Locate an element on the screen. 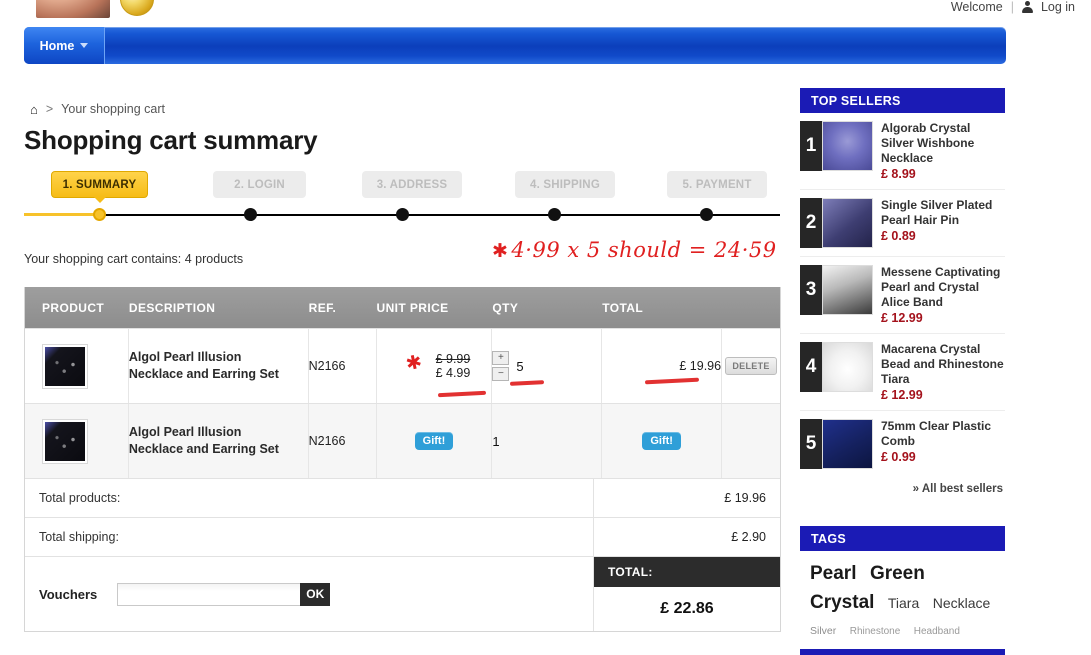  seller-rank: 5 is located at coordinates (811, 444).